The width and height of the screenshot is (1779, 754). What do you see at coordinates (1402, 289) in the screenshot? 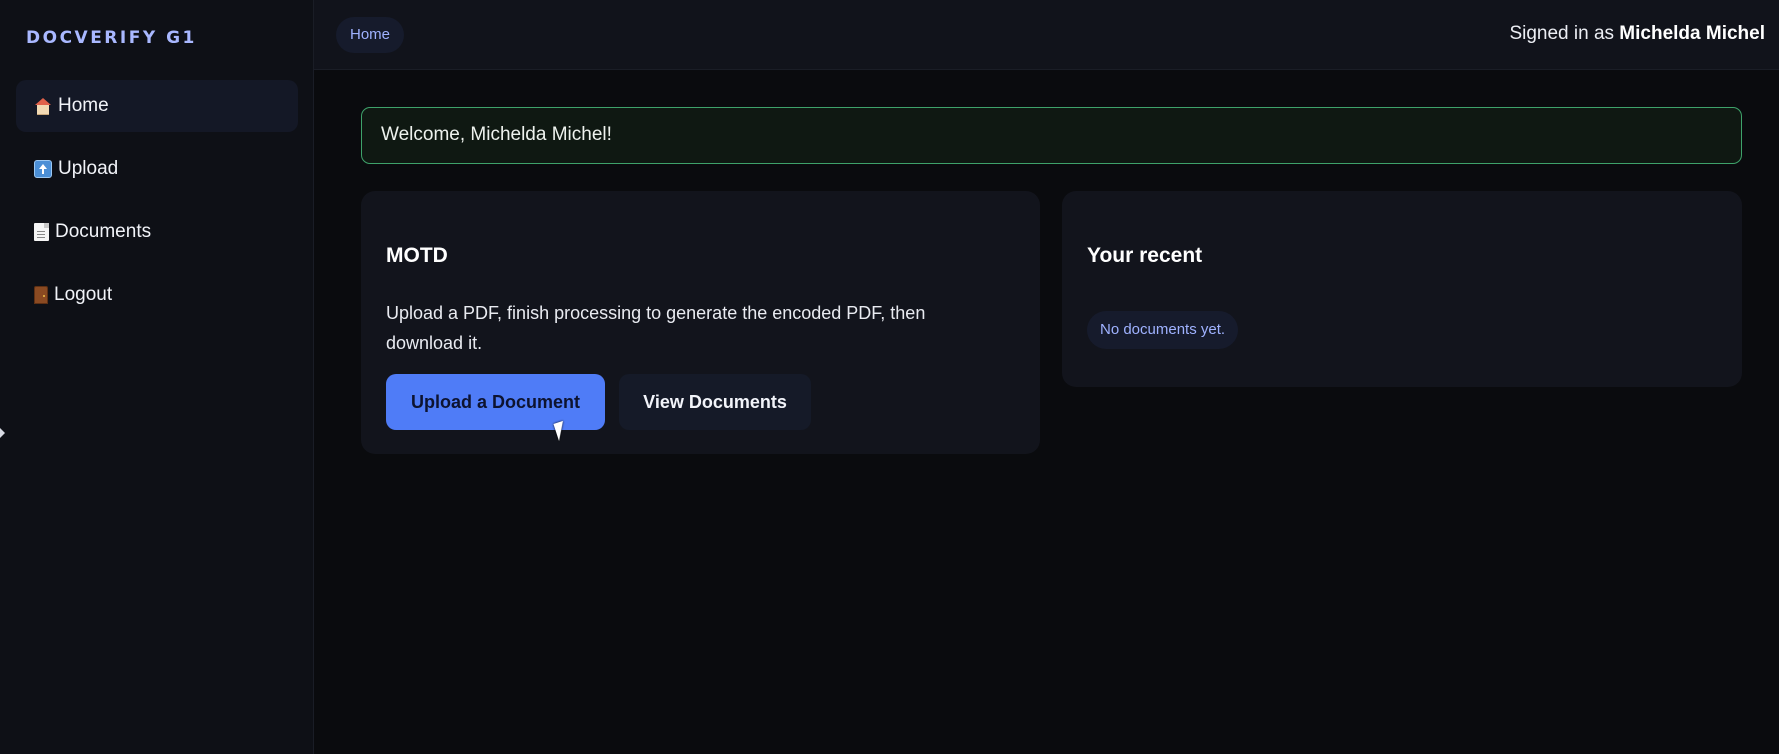
I see `recent-card: Your recent No documents yet.` at bounding box center [1402, 289].